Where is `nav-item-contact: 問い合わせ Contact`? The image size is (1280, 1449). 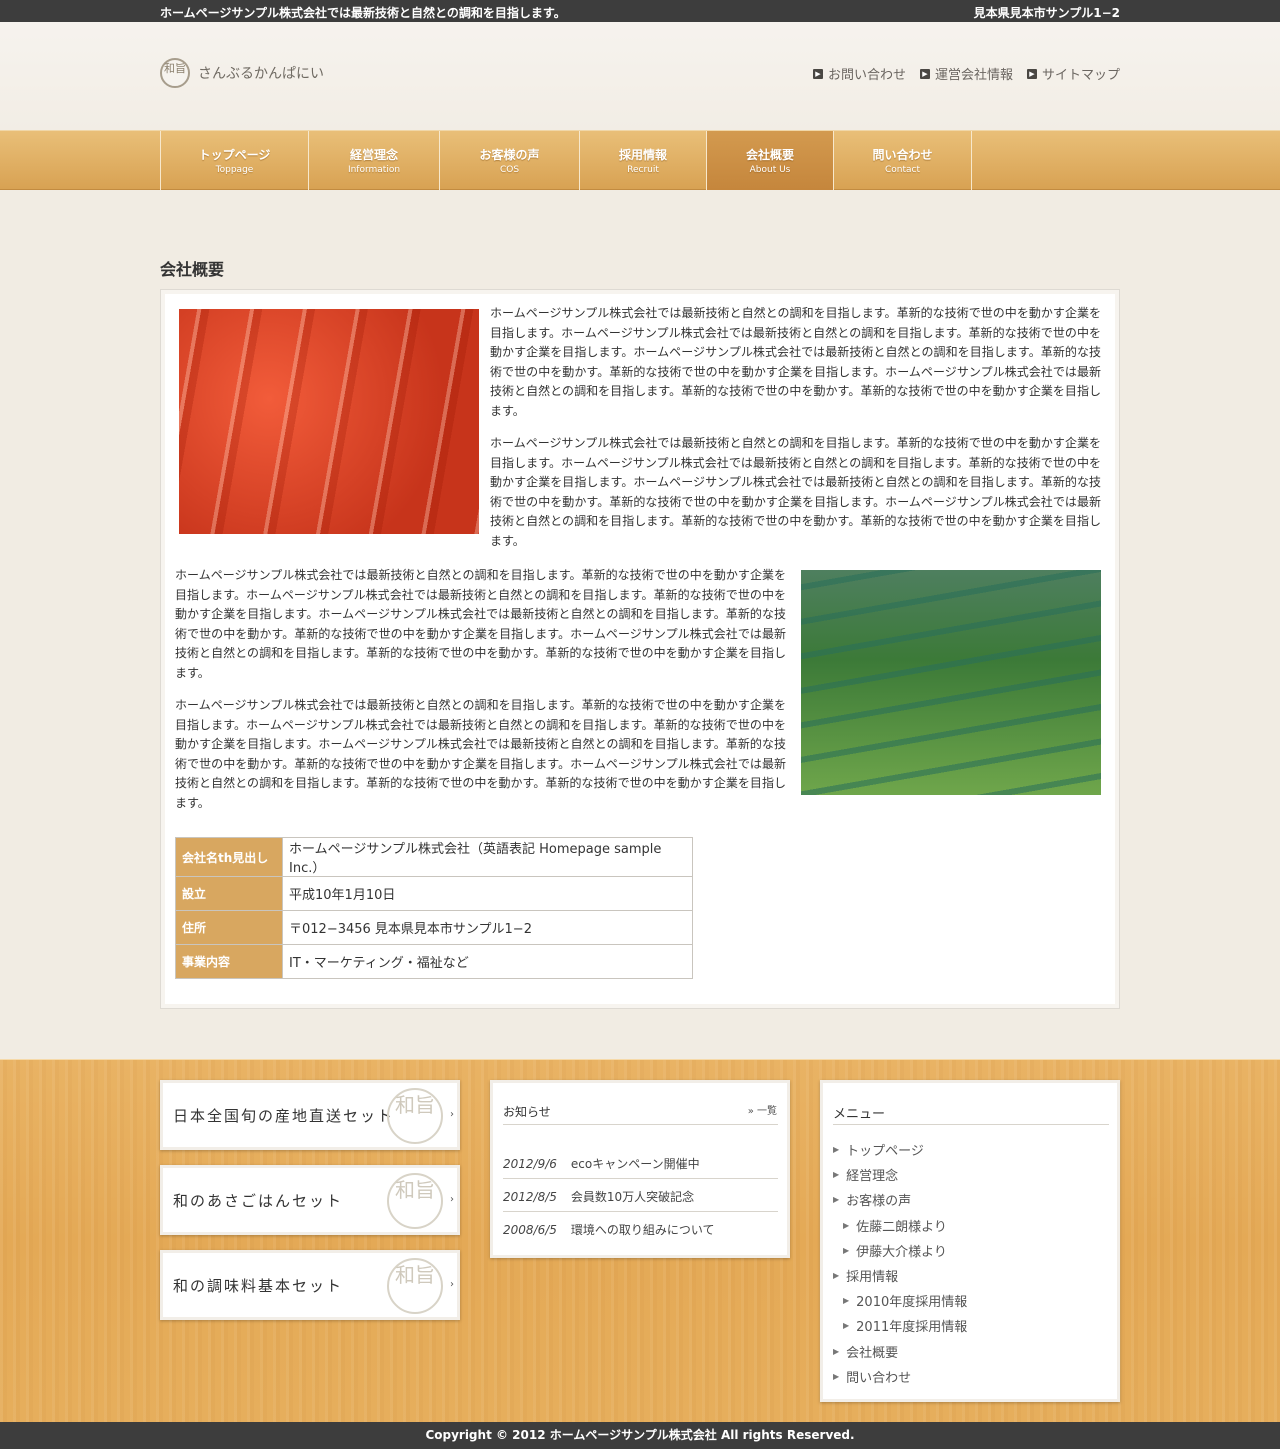 nav-item-contact: 問い合わせ Contact is located at coordinates (903, 160).